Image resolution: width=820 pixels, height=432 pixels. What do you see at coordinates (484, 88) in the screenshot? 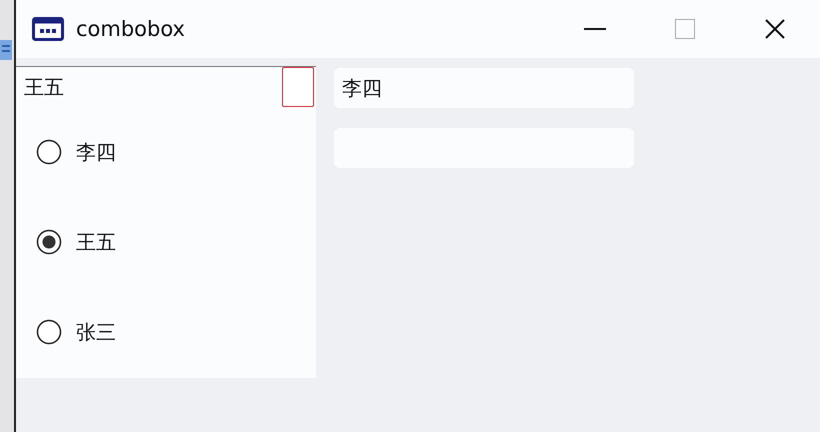
I see `text-field: 李四` at bounding box center [484, 88].